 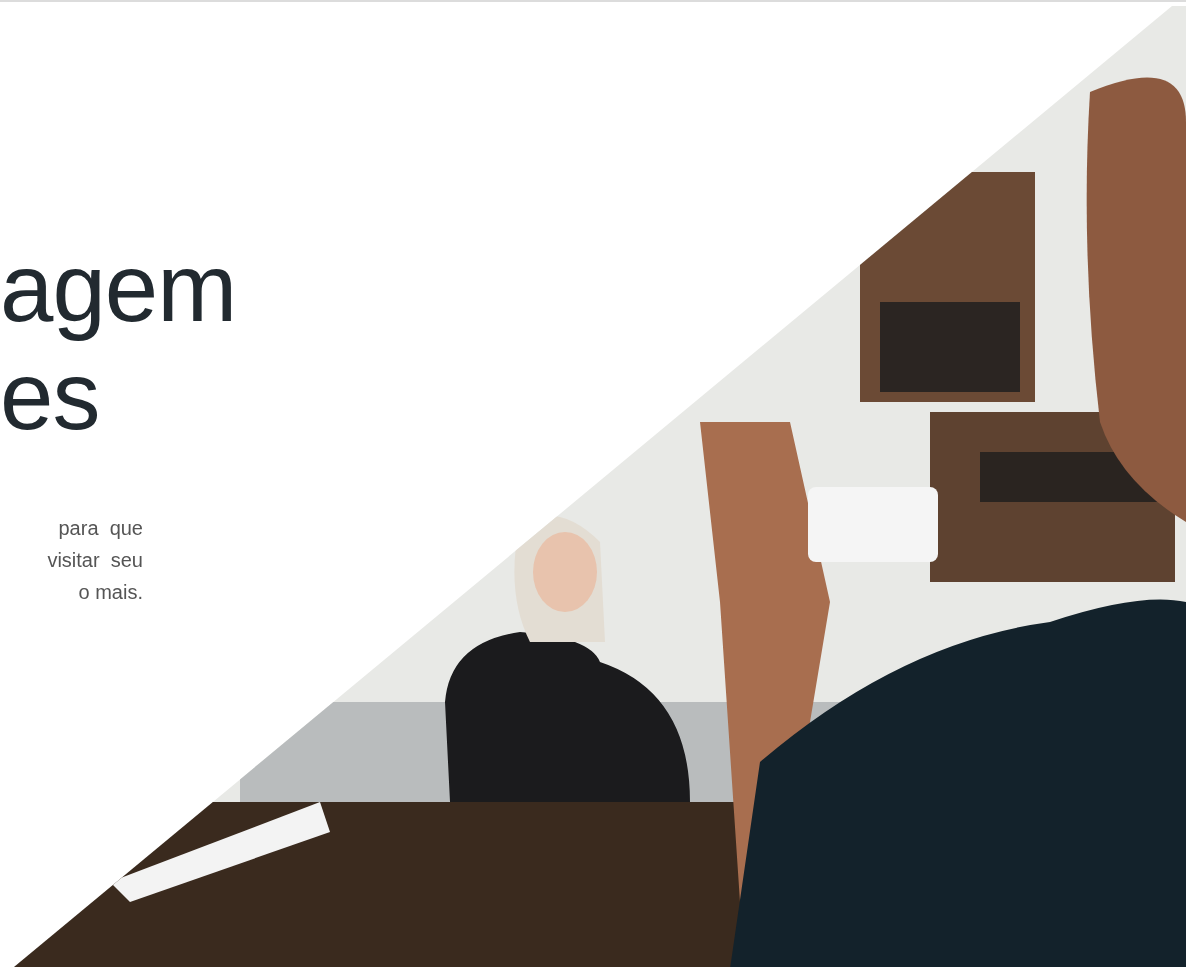 What do you see at coordinates (118, 342) in the screenshot?
I see `heading: agem es` at bounding box center [118, 342].